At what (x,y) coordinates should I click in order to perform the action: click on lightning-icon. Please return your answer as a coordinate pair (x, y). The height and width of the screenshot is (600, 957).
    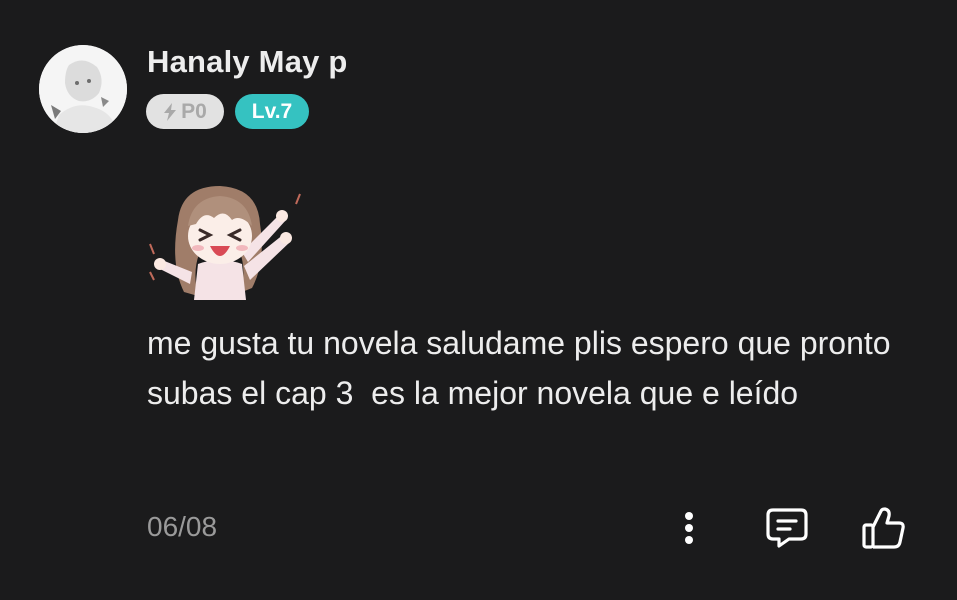
    Looking at the image, I should click on (170, 111).